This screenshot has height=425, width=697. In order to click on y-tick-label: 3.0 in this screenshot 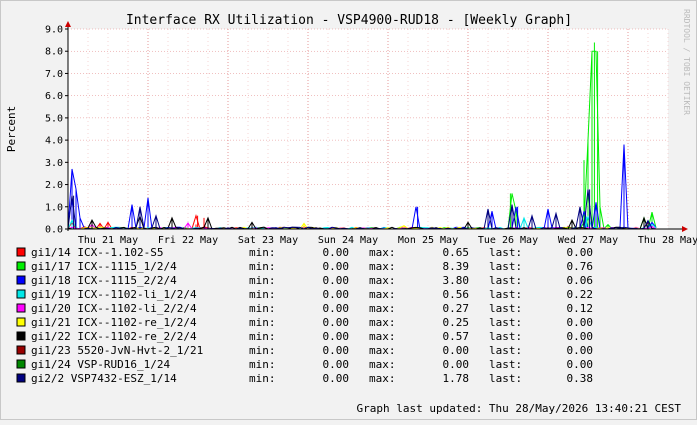, I will do `click(54, 163)`.